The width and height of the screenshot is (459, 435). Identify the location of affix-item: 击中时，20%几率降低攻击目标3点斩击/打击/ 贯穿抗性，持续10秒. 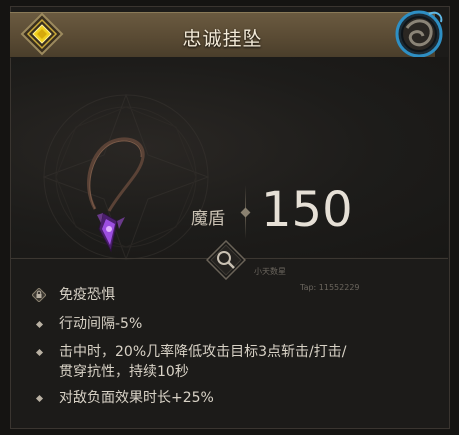
(229, 364).